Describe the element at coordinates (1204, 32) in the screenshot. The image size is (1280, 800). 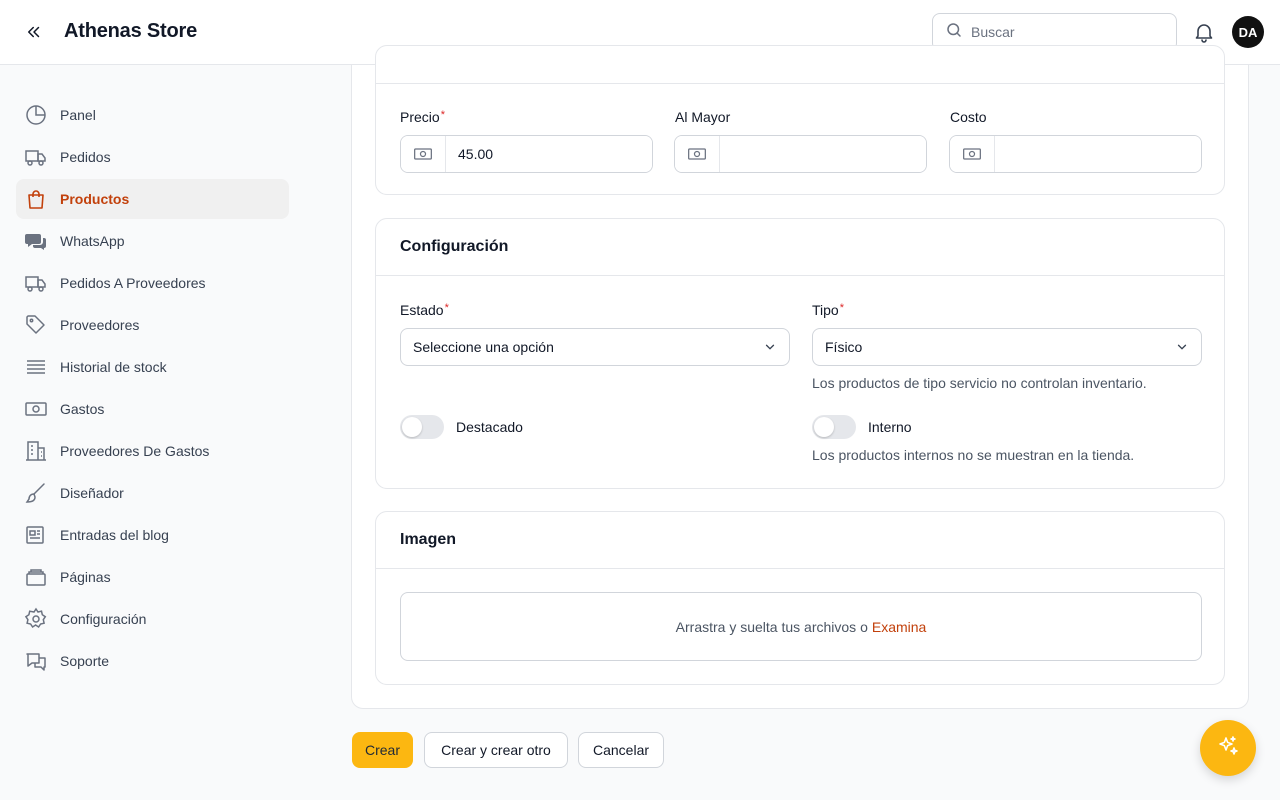
I see `bell-icon` at that location.